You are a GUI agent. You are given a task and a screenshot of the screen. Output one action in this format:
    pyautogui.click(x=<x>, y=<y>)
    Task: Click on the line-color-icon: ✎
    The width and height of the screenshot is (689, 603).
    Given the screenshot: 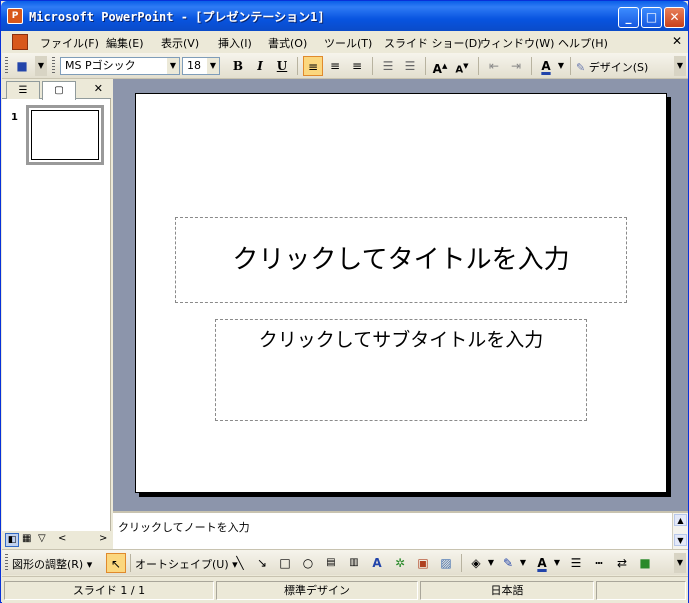 What is the action you would take?
    pyautogui.click(x=508, y=563)
    